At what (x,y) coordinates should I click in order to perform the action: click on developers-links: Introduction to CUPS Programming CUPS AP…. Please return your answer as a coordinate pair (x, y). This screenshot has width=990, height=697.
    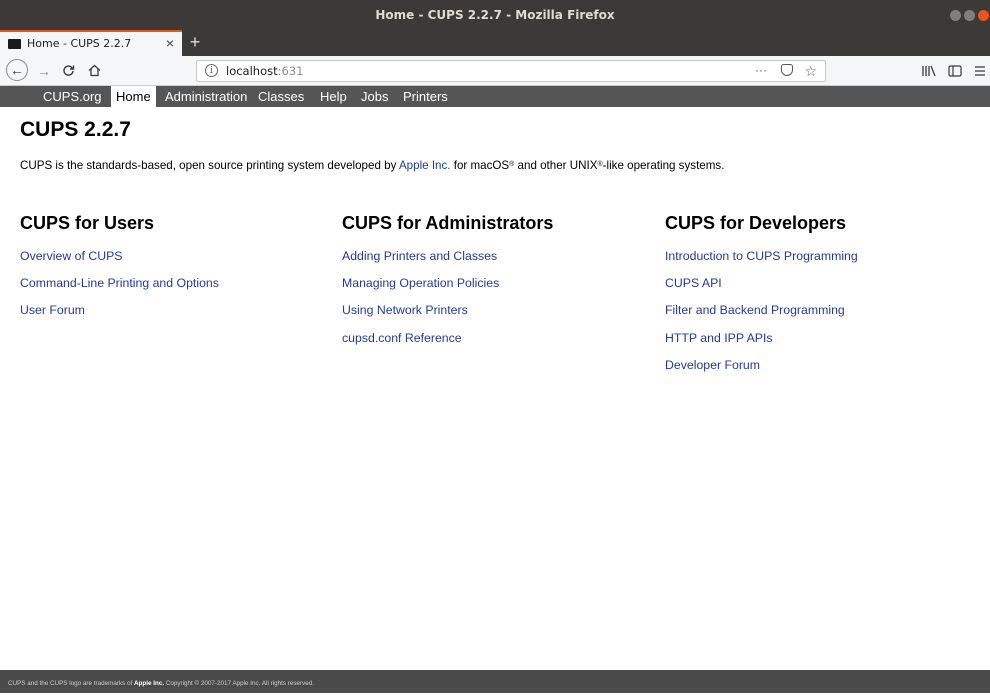
    Looking at the image, I should click on (761, 316).